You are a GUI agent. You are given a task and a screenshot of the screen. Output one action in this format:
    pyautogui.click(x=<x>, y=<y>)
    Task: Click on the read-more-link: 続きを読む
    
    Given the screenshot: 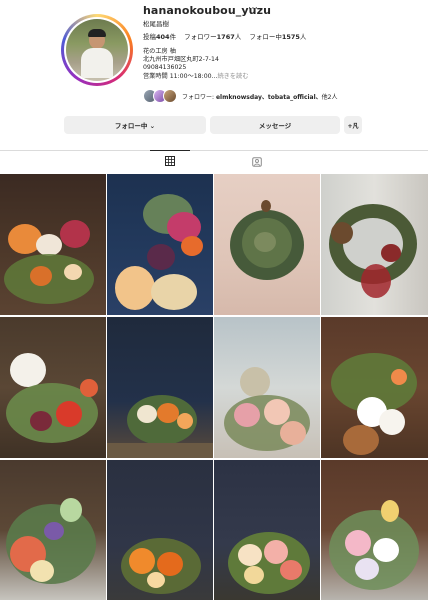 What is the action you would take?
    pyautogui.click(x=232, y=76)
    